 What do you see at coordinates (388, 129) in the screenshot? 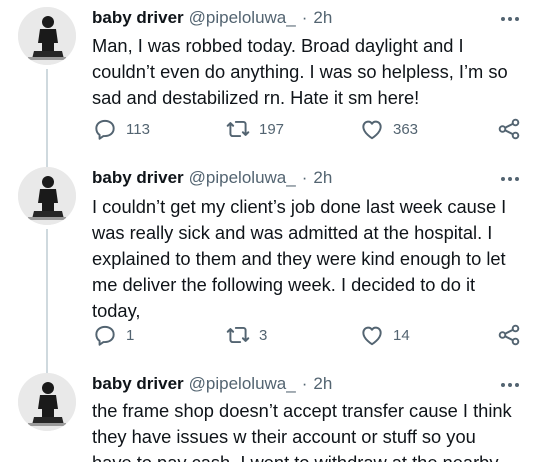
I see `like-button: 363` at bounding box center [388, 129].